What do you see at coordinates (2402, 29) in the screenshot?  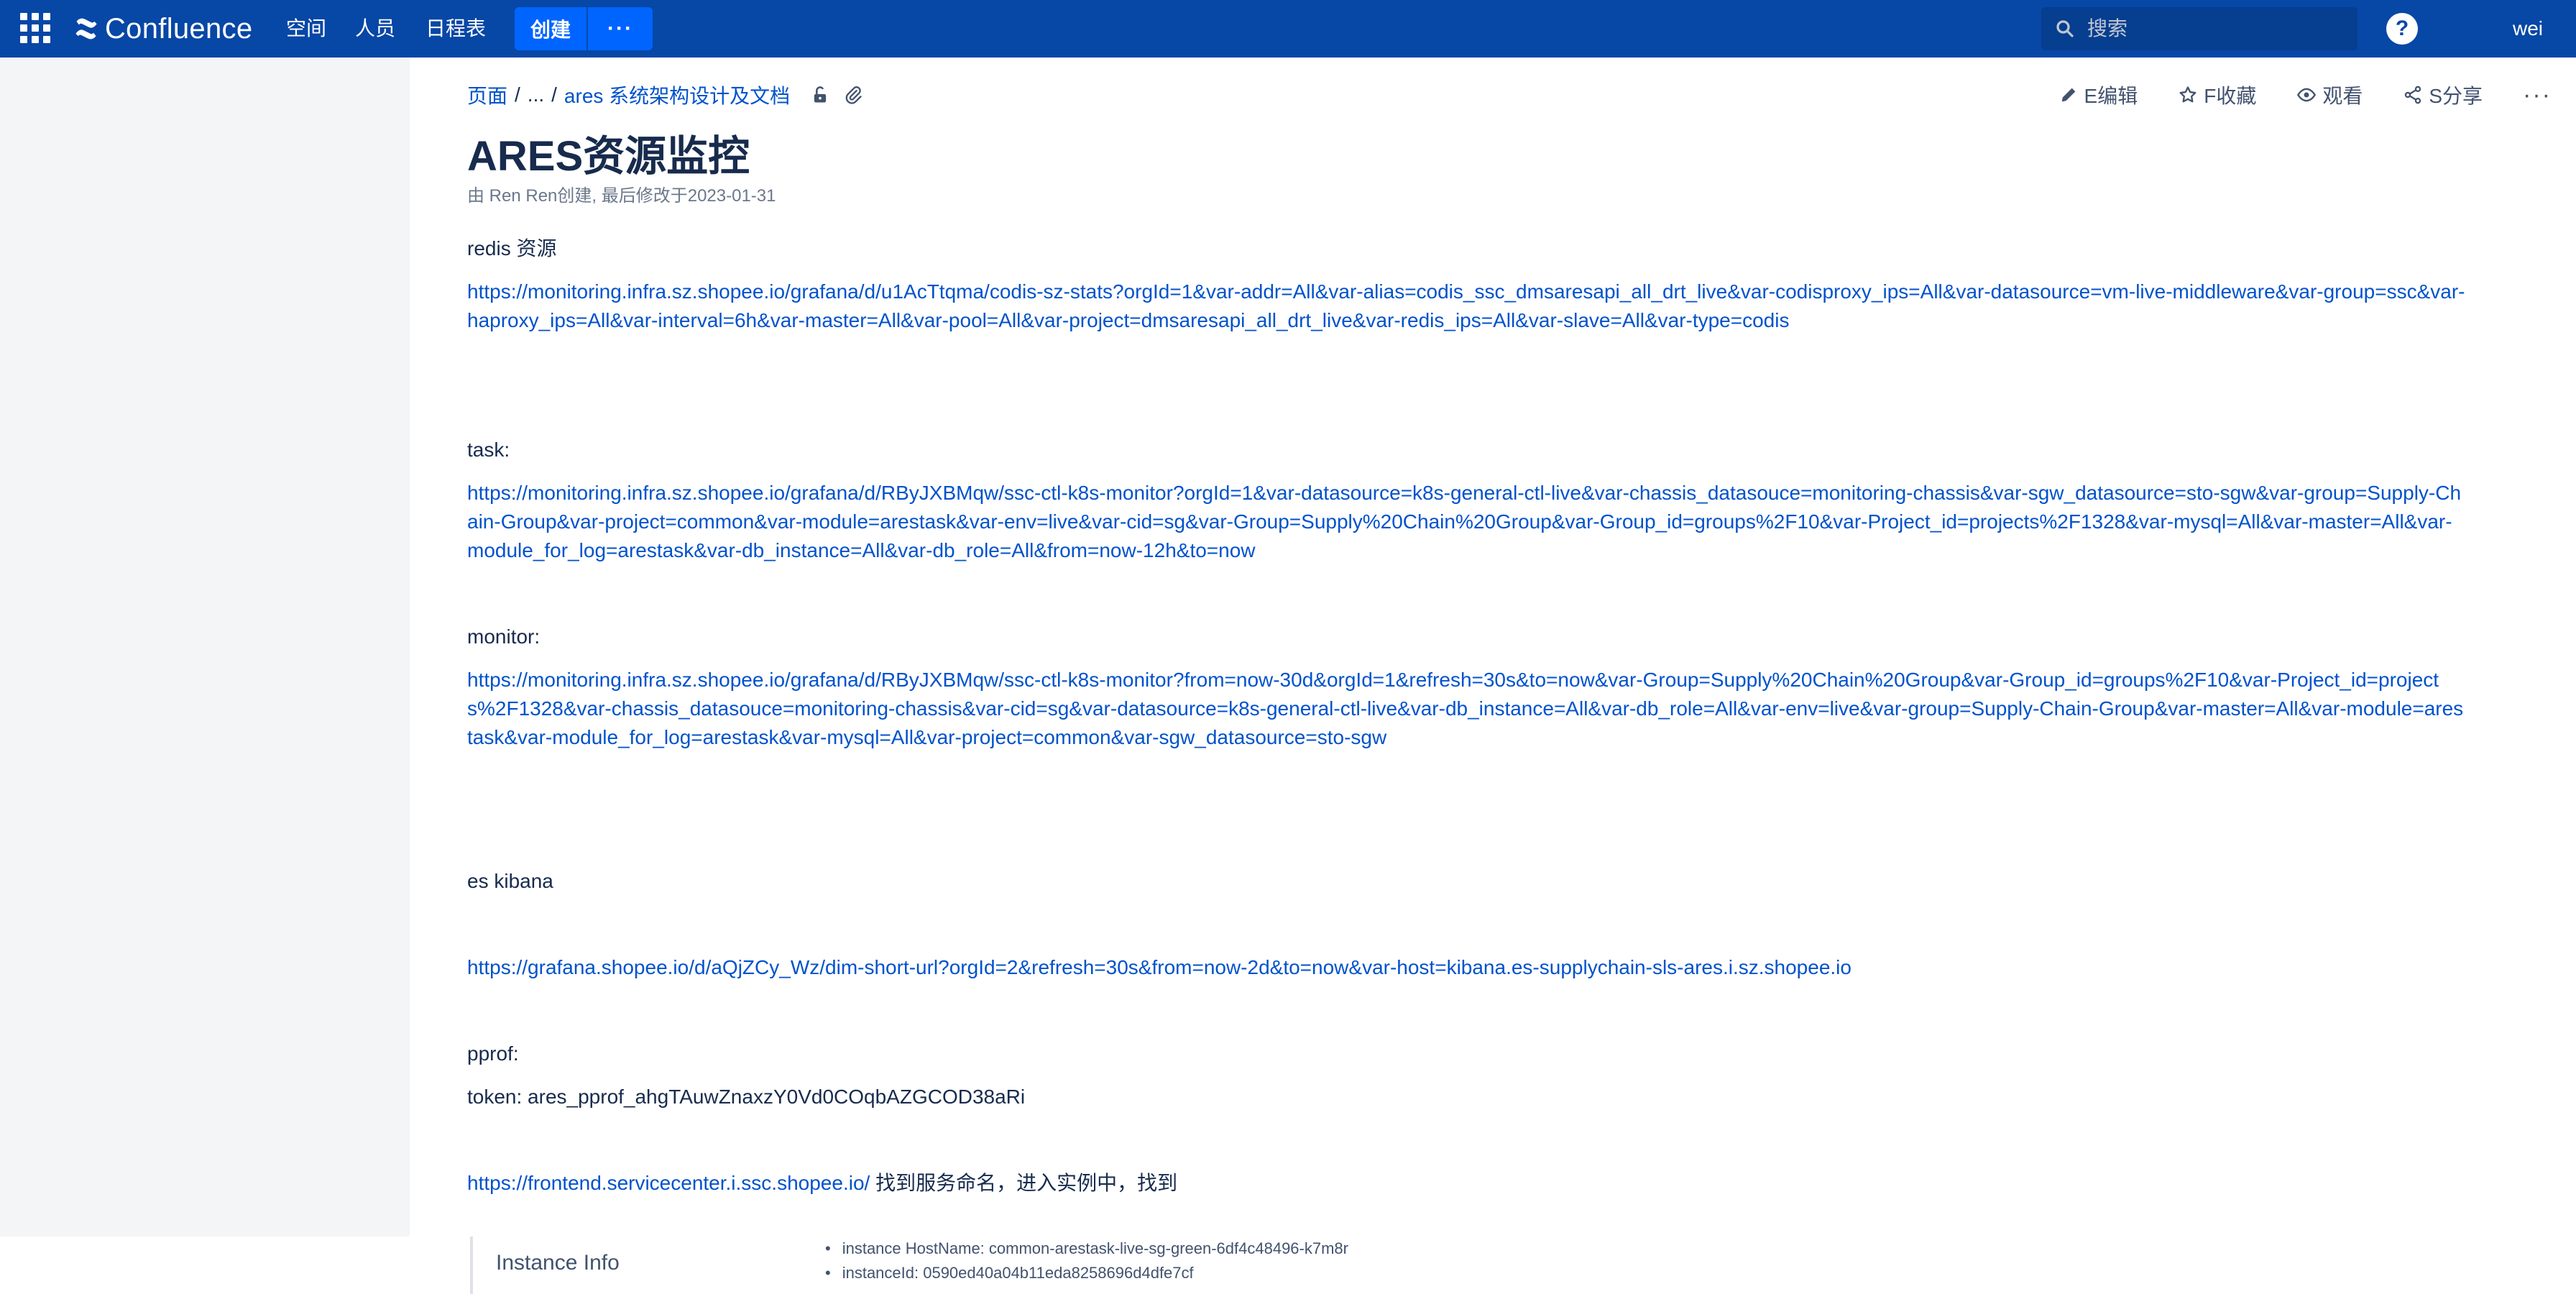 I see `help-icon: ?` at bounding box center [2402, 29].